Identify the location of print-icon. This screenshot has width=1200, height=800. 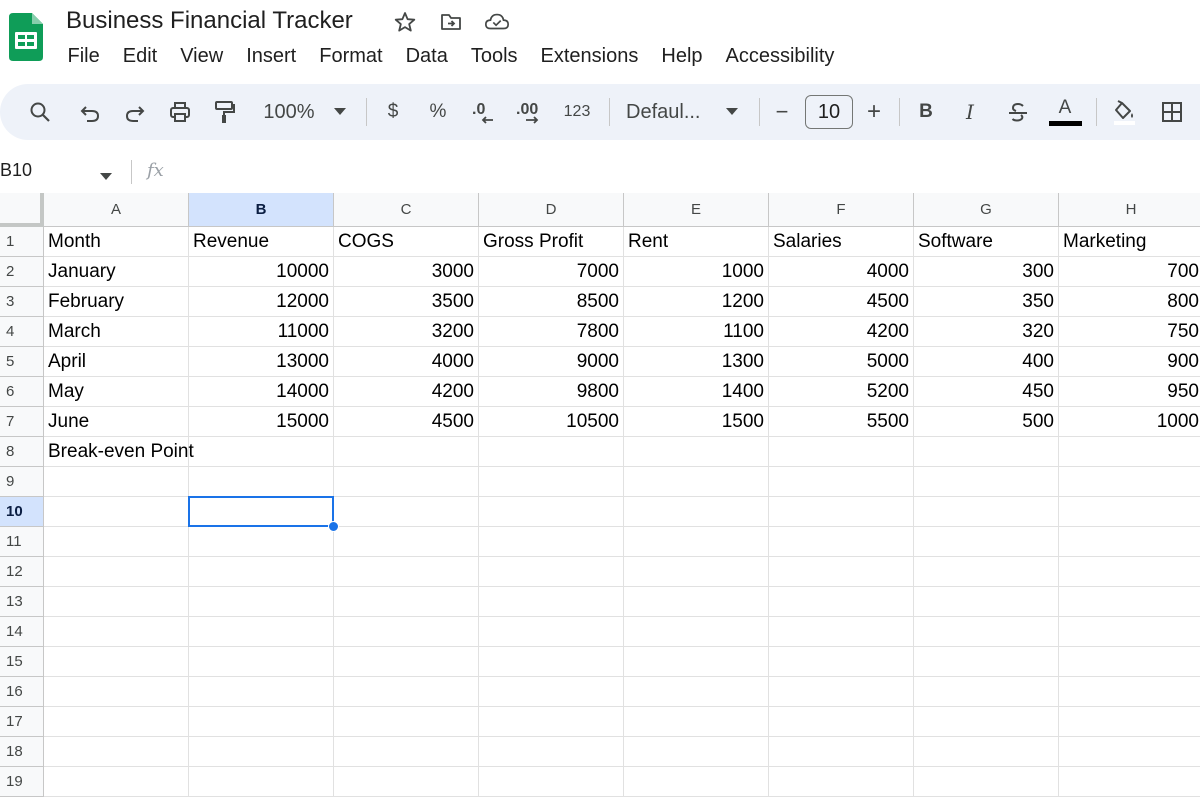
(180, 112).